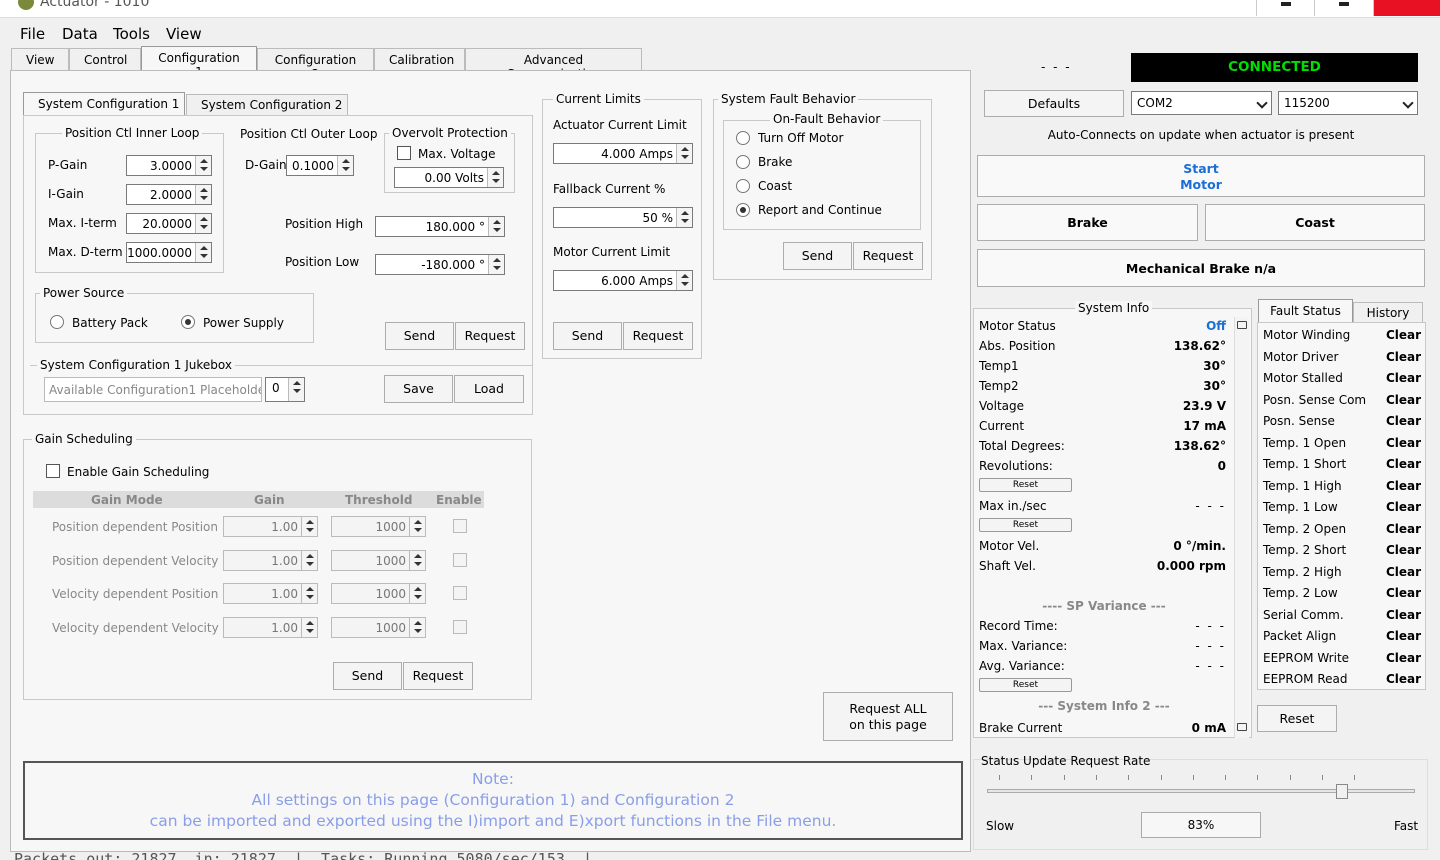 The image size is (1440, 860). What do you see at coordinates (743, 210) in the screenshot?
I see `report-continue-radio` at bounding box center [743, 210].